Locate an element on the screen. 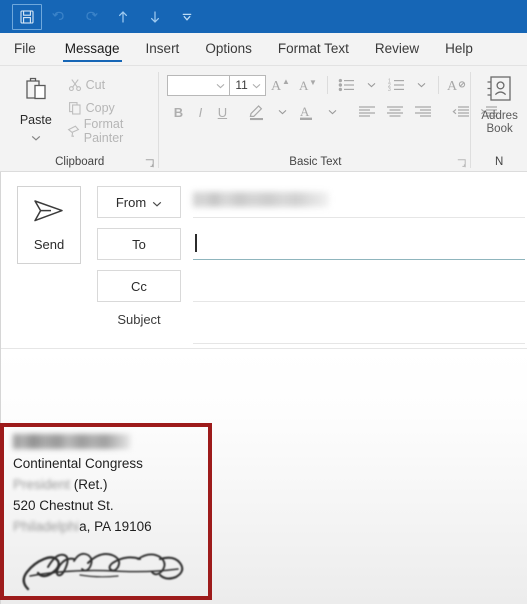  tab-message-label: Message is located at coordinates (92, 48).